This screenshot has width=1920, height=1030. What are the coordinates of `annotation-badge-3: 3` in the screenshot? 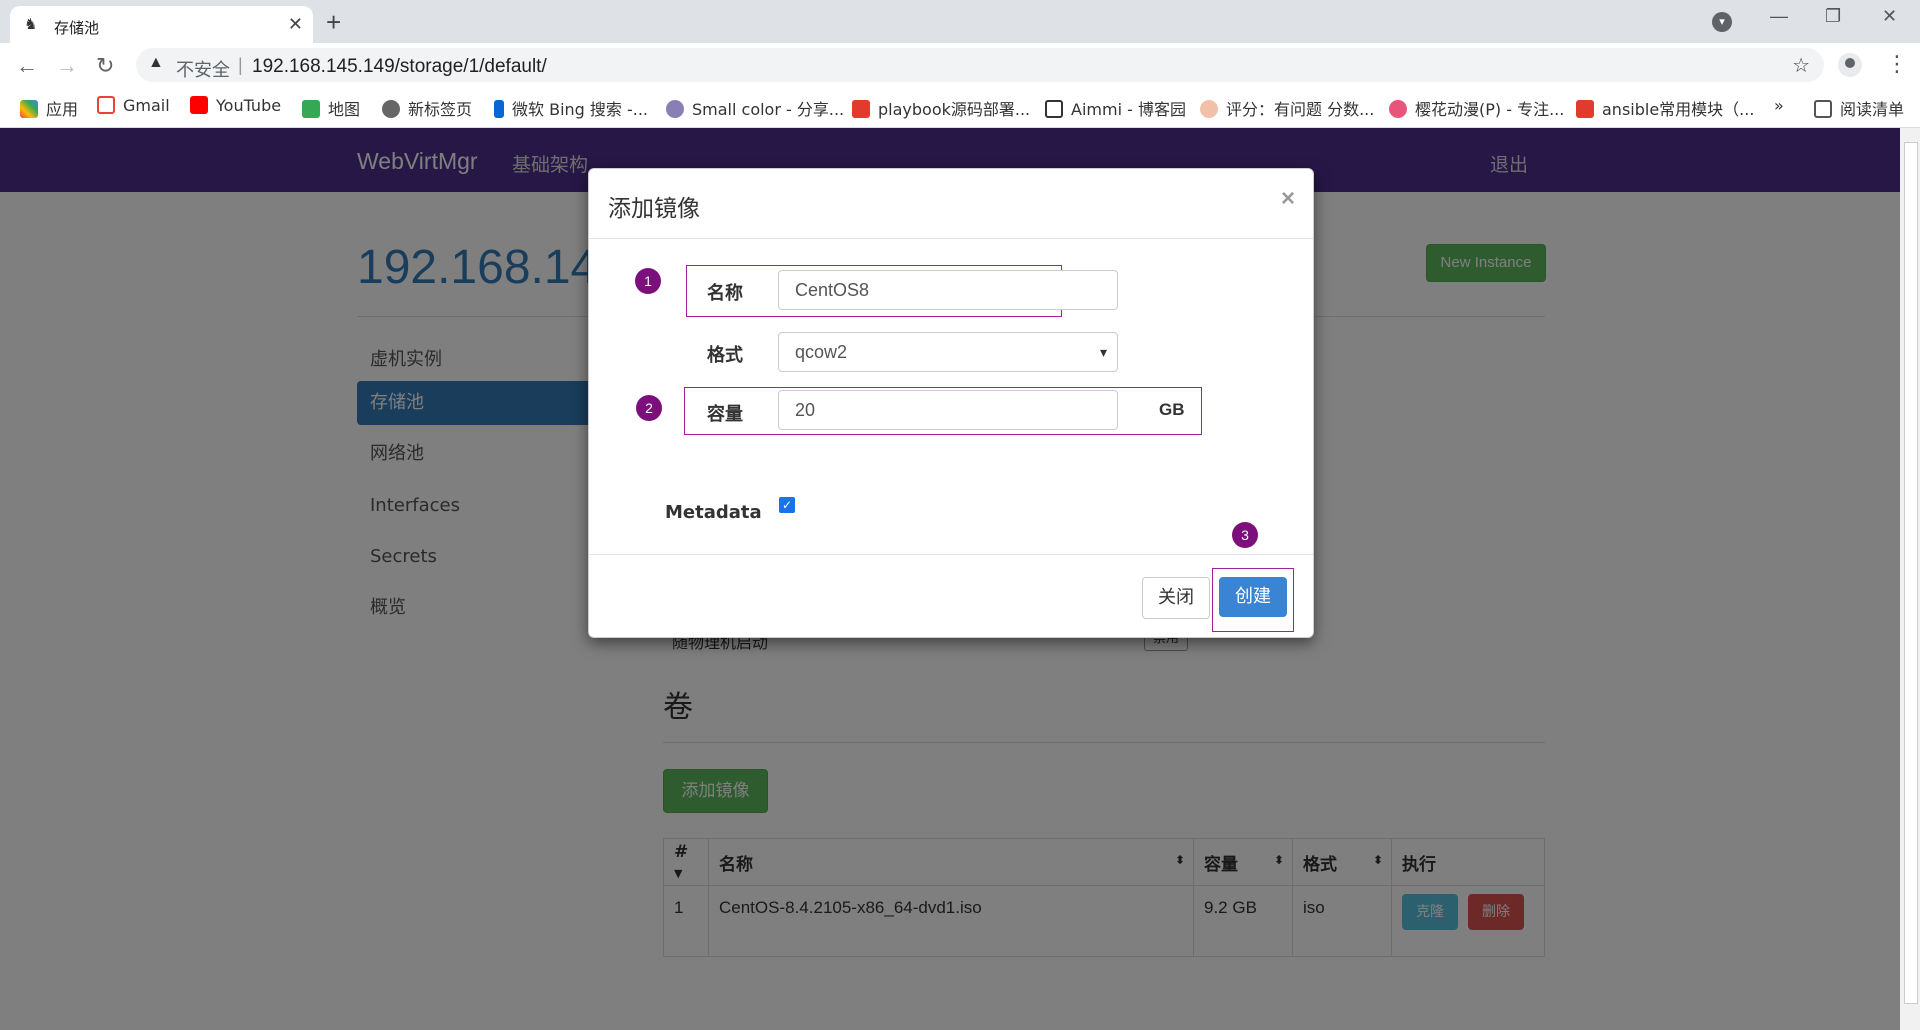 It's located at (1245, 535).